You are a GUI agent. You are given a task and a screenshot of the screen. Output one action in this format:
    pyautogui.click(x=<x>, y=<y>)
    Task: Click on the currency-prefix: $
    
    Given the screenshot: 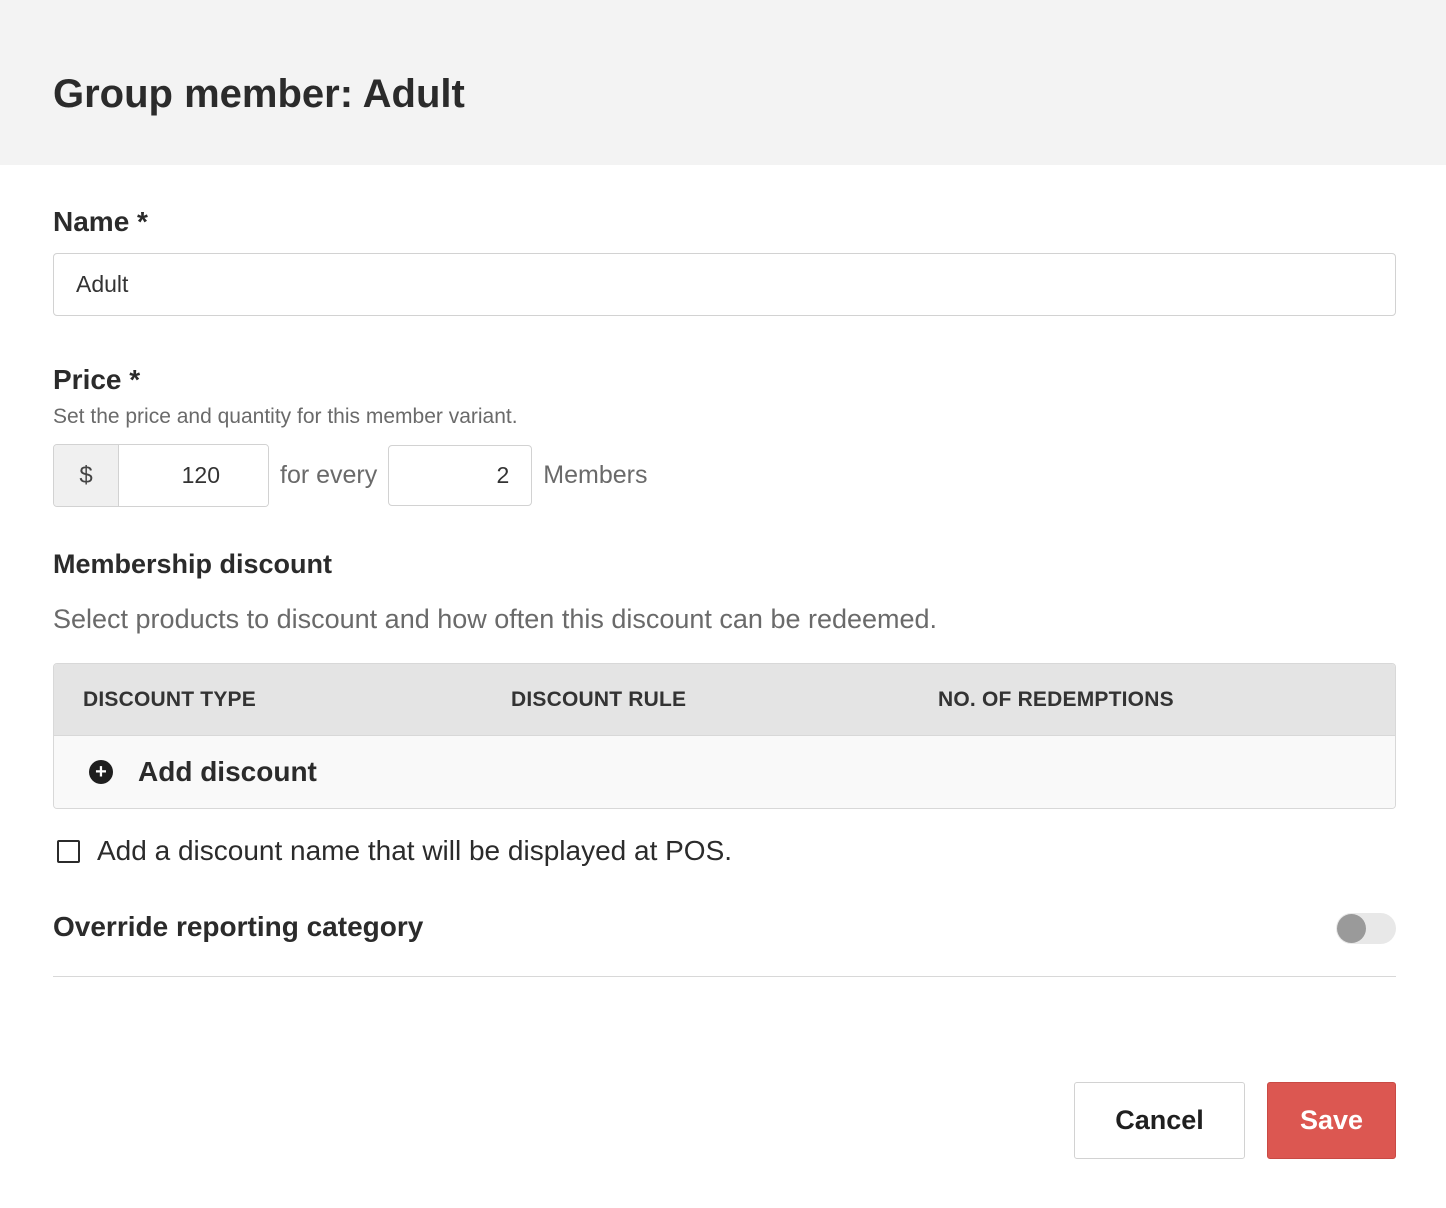 What is the action you would take?
    pyautogui.click(x=86, y=475)
    